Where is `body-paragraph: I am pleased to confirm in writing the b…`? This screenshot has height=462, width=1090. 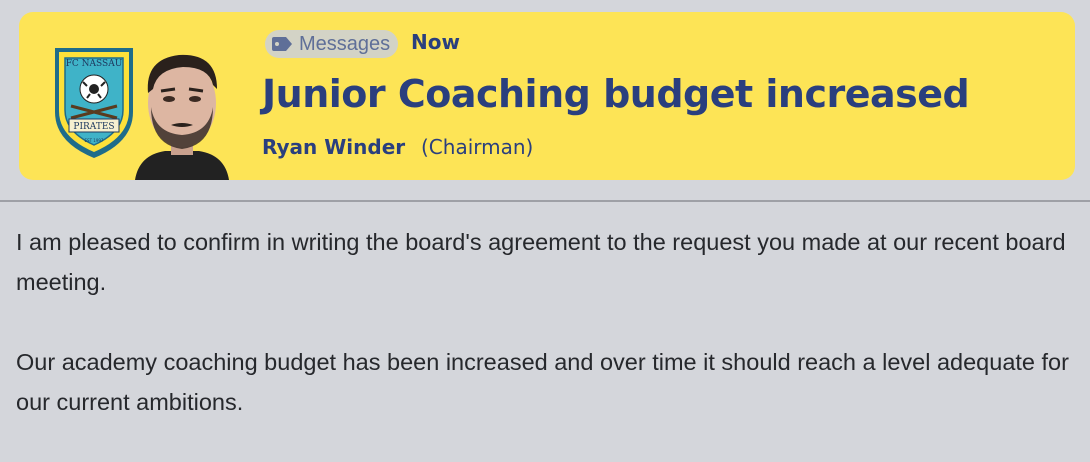 body-paragraph: I am pleased to confirm in writing the b… is located at coordinates (541, 262).